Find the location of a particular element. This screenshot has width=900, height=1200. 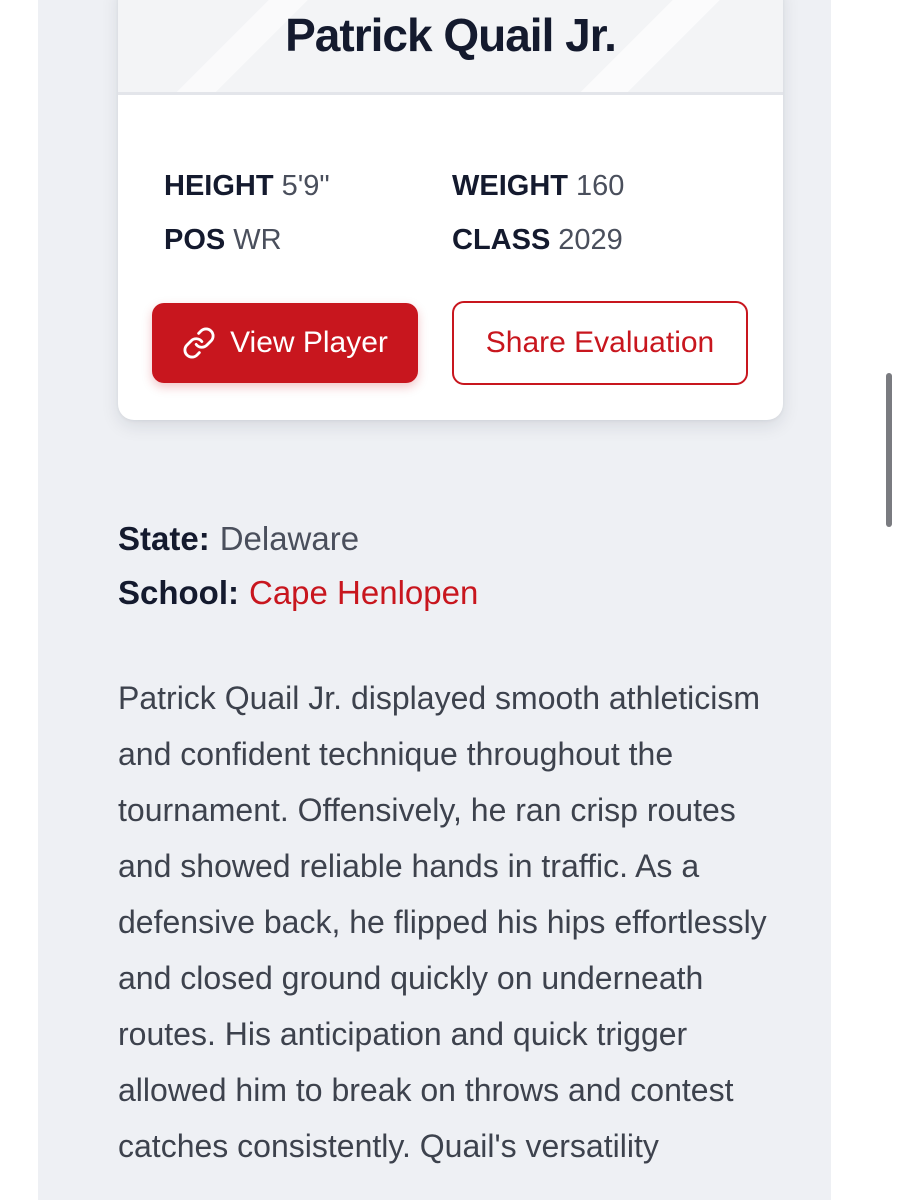

link-icon is located at coordinates (199, 343).